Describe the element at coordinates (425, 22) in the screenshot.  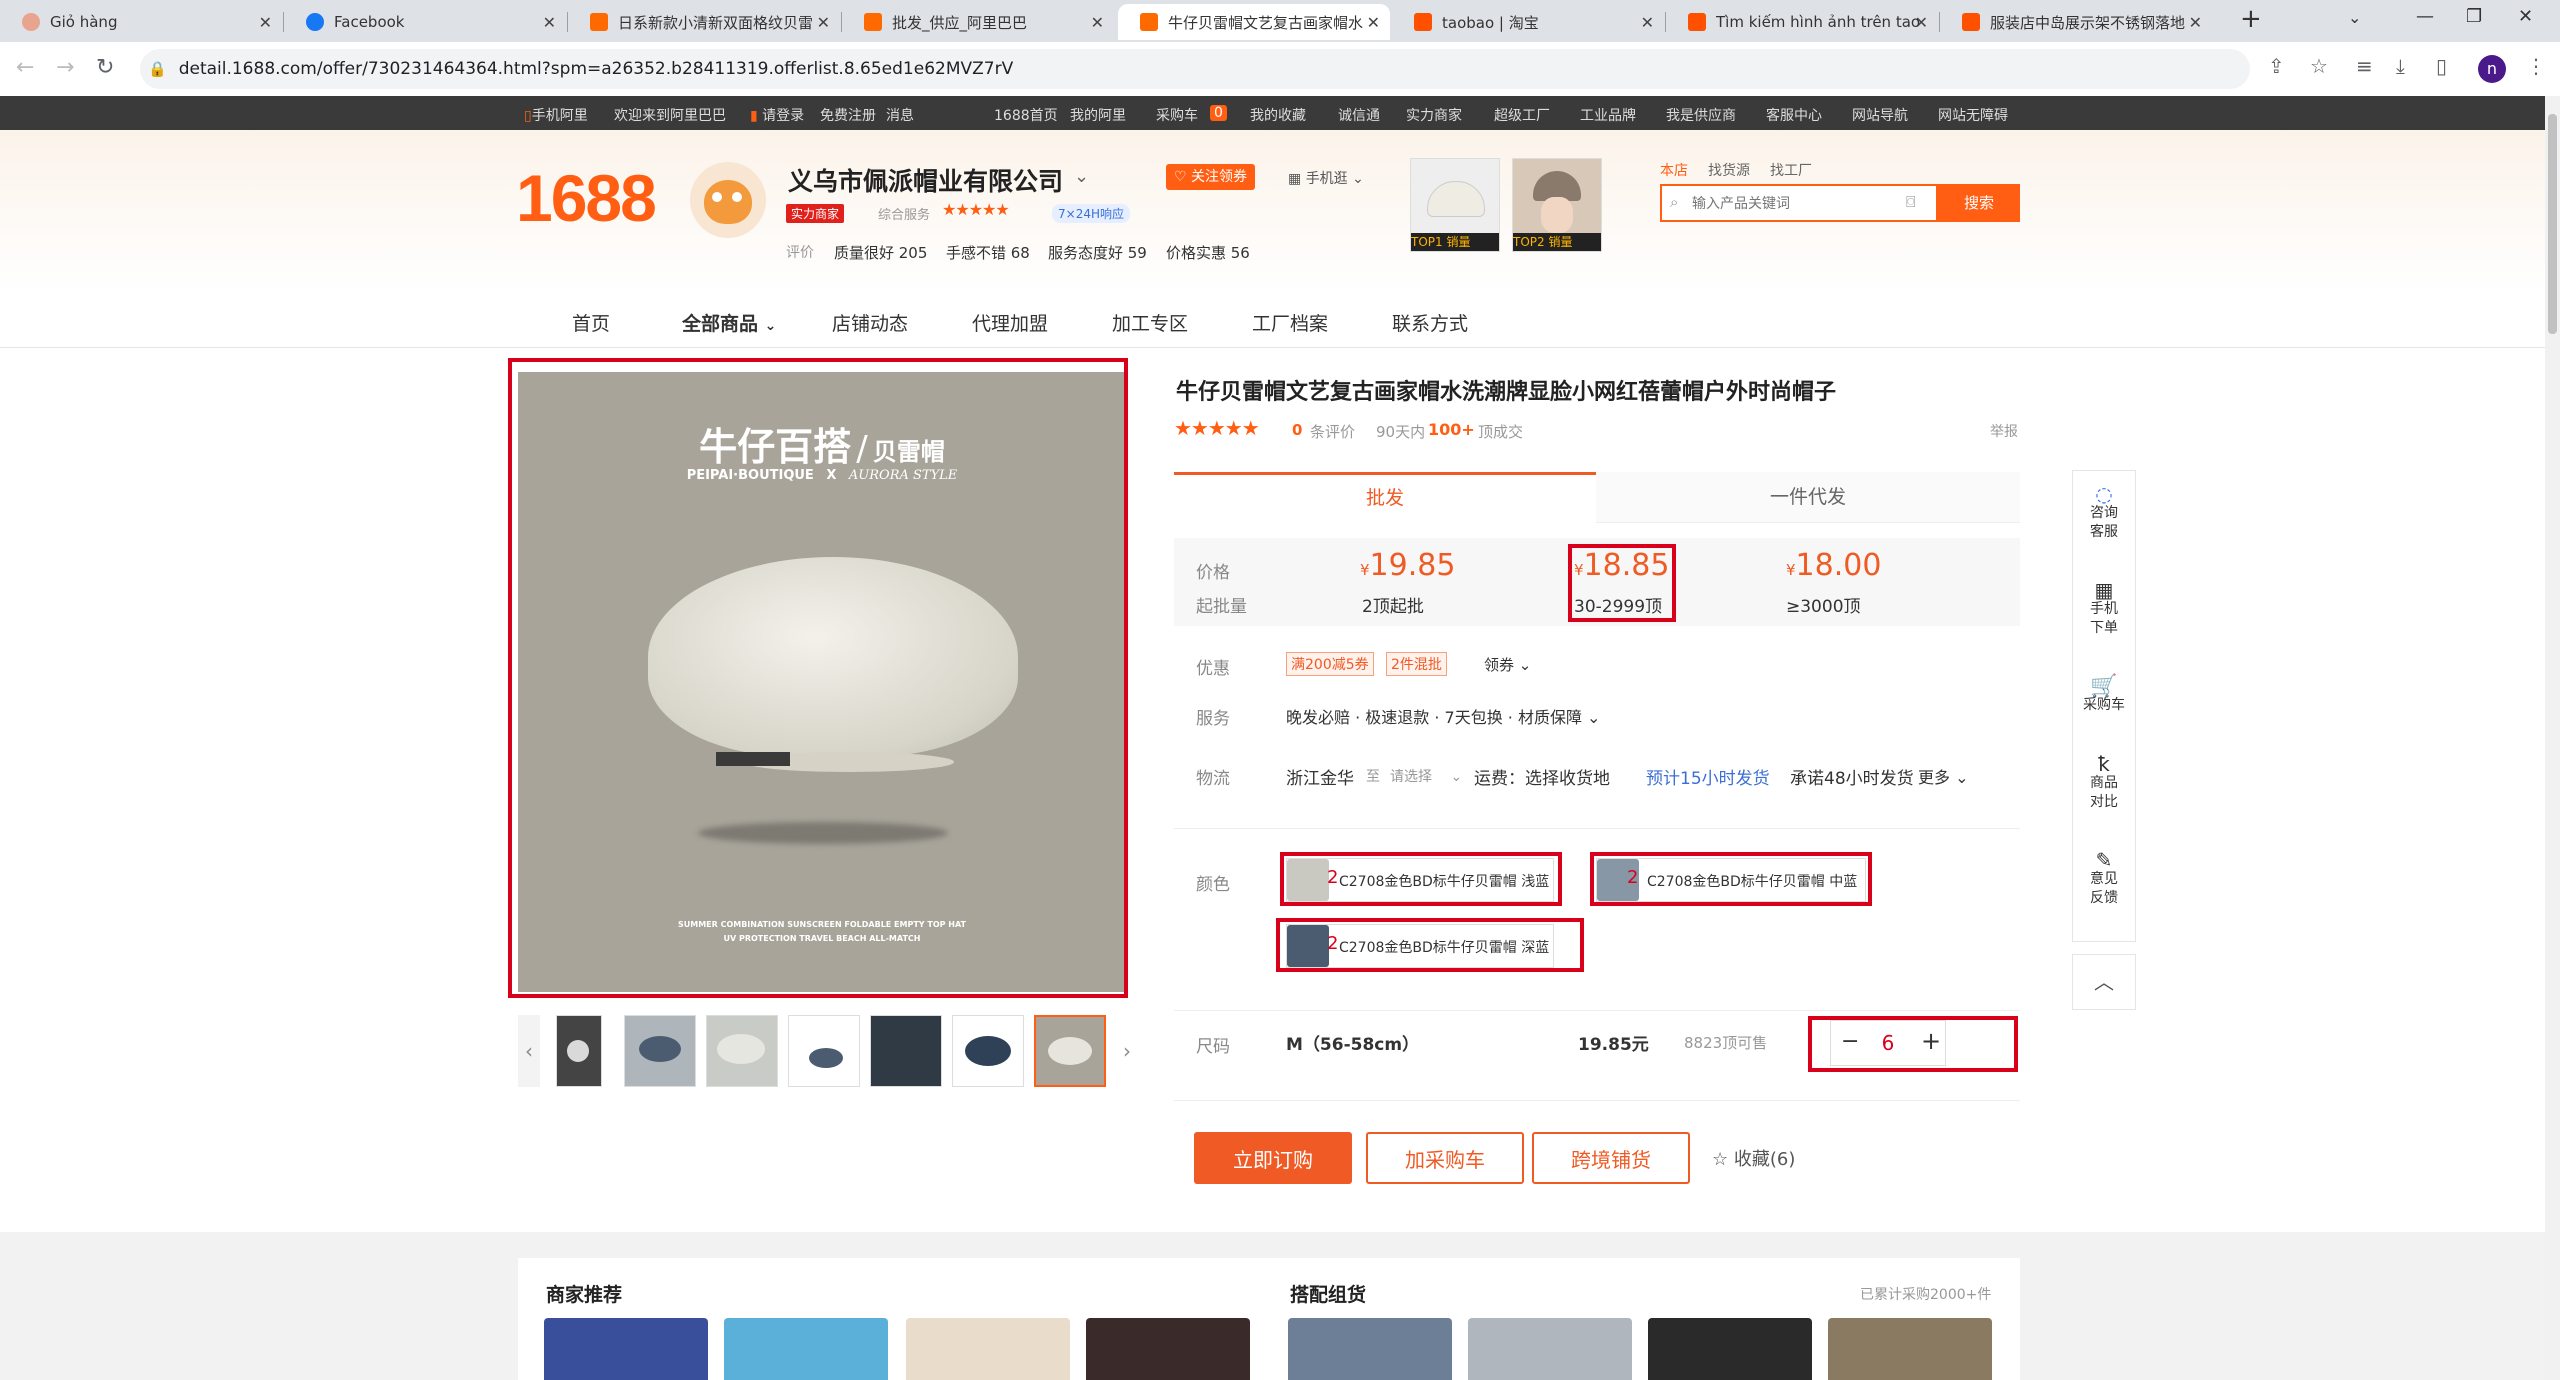
I see `browser-tab: Facebook ✕` at that location.